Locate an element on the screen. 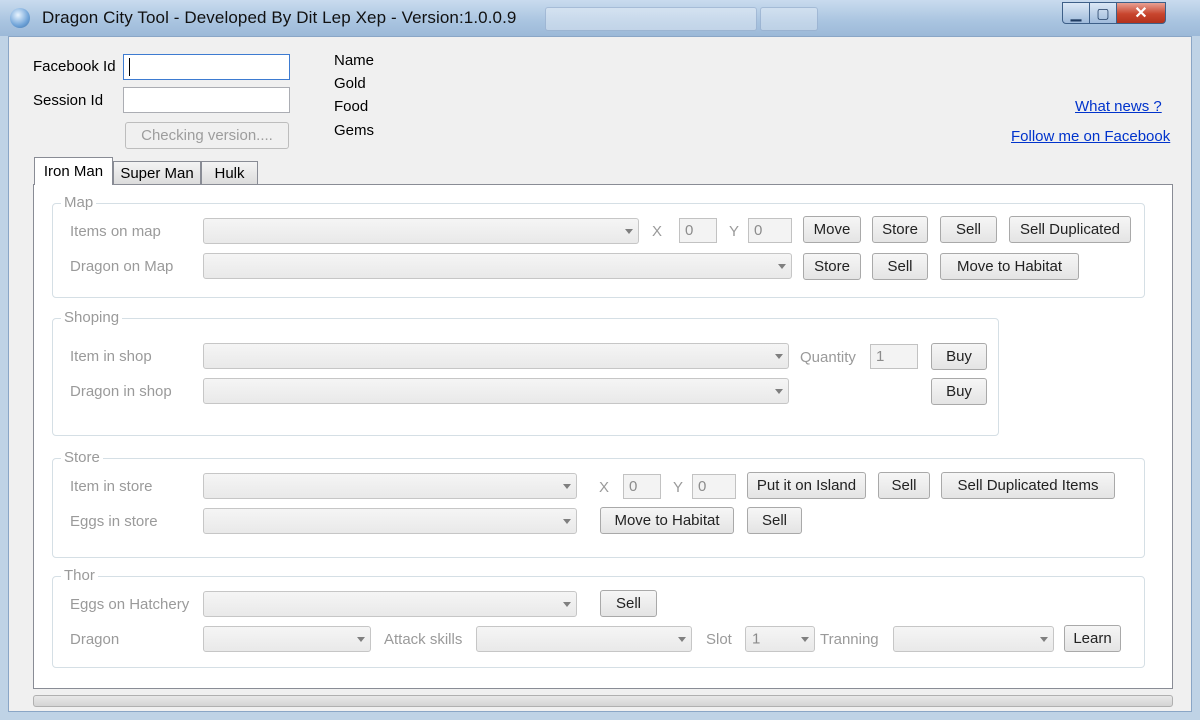  thor-group-title: Thor is located at coordinates (79, 575).